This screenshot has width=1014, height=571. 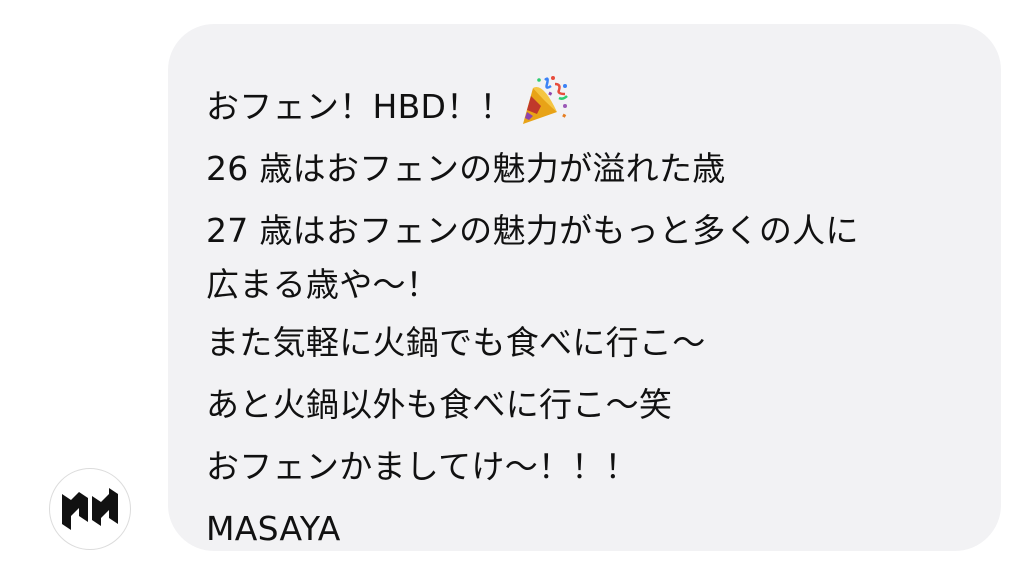 I want to click on message-line-5: また気軽に火鍋でも食べに行こ～, so click(x=456, y=342).